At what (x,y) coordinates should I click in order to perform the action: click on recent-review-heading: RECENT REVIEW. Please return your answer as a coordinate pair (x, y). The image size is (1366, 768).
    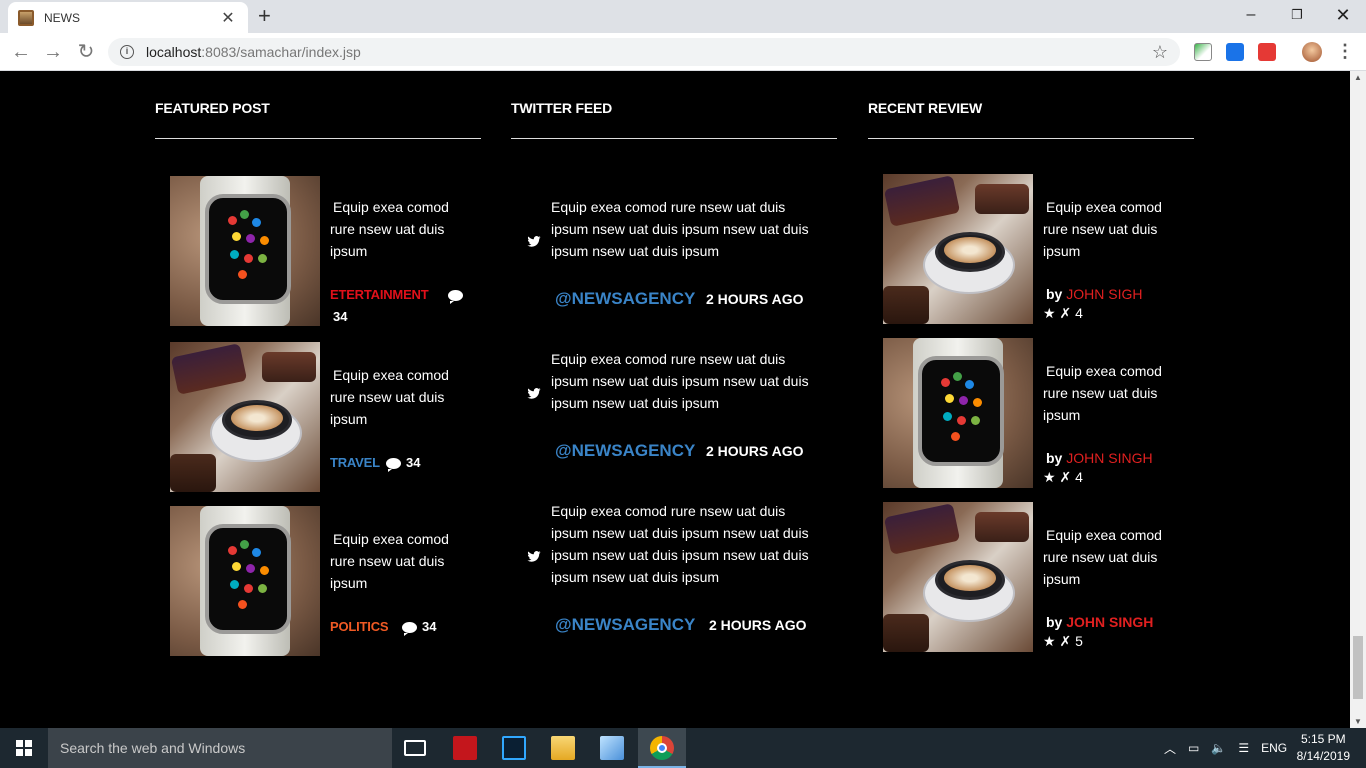
    Looking at the image, I should click on (925, 108).